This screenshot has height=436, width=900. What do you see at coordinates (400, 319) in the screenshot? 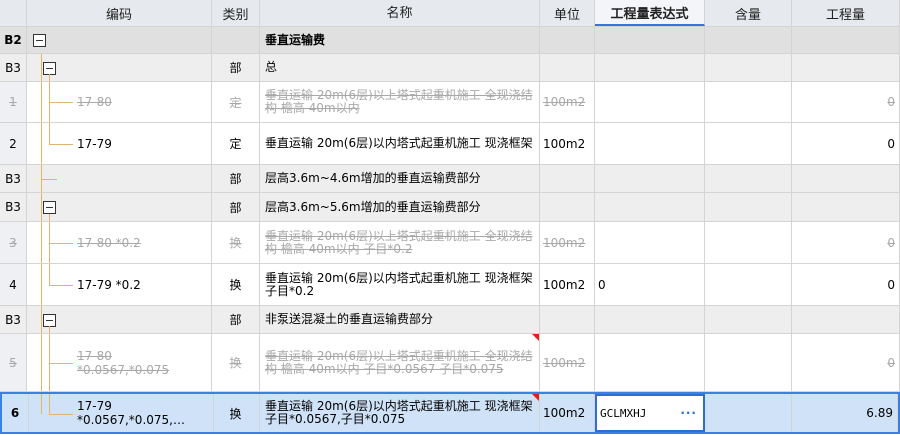
I see `name-cell: 非泵送混凝土的垂直运输费部分` at bounding box center [400, 319].